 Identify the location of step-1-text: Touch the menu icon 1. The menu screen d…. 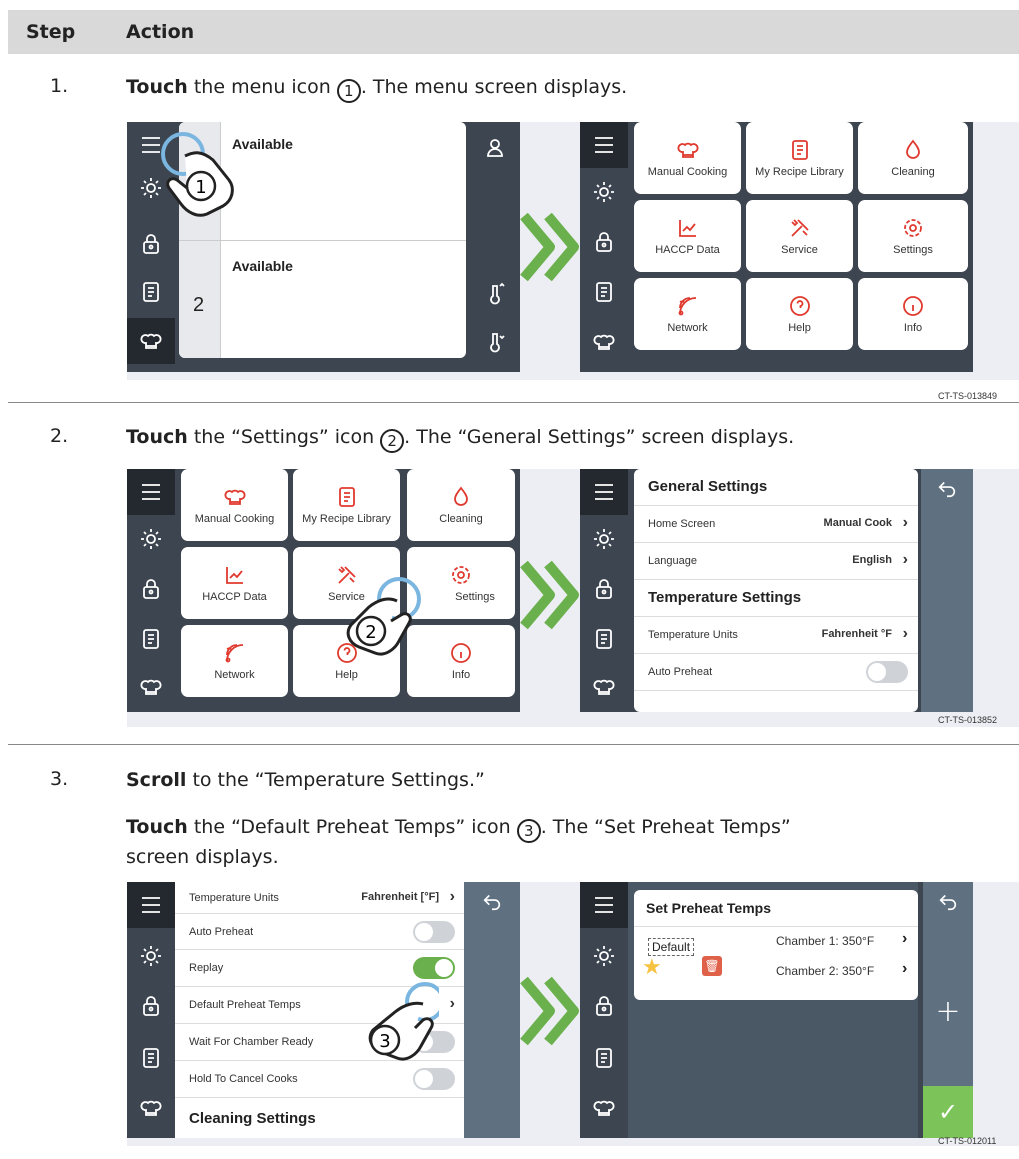
(376, 87).